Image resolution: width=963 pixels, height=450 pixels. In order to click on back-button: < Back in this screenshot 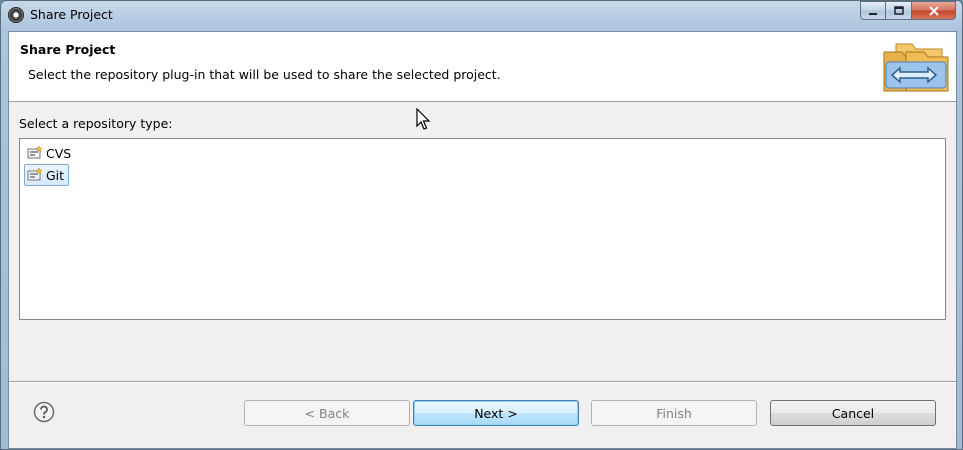, I will do `click(327, 413)`.